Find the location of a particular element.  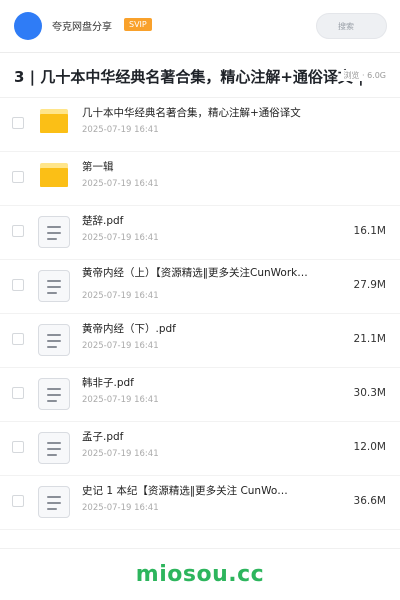

list-item: 第一辑 2025-07-19 16:41 is located at coordinates (200, 178).